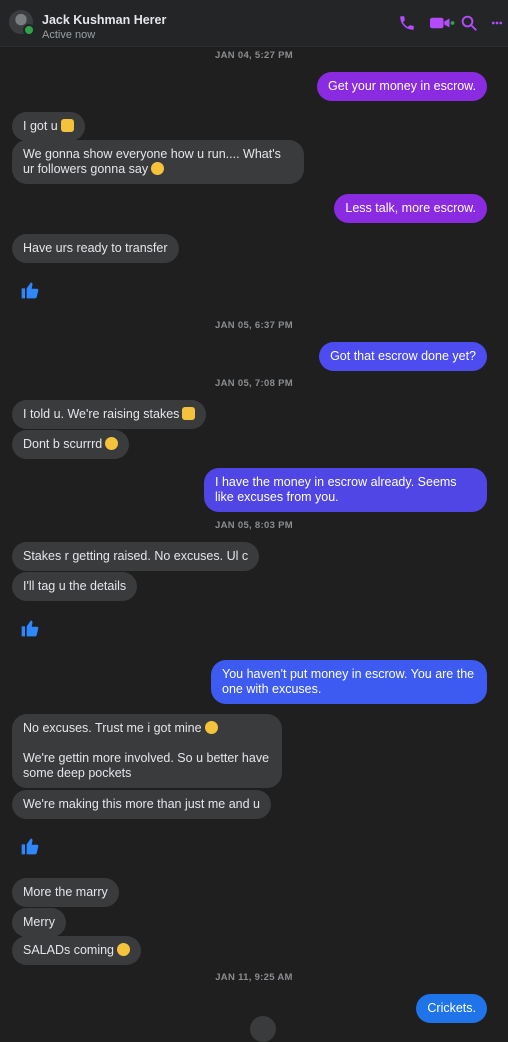 Image resolution: width=508 pixels, height=1042 pixels. What do you see at coordinates (69, 35) in the screenshot?
I see `active-status: Active now` at bounding box center [69, 35].